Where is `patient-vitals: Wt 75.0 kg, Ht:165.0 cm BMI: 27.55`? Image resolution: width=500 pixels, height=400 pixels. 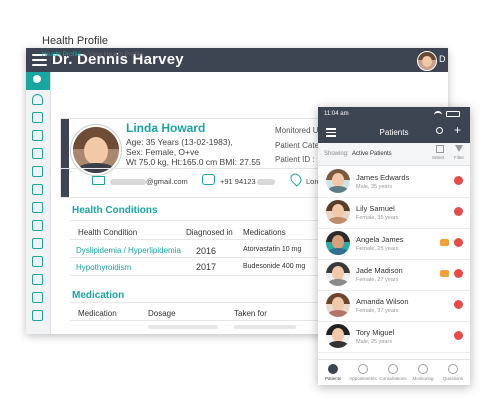 patient-vitals: Wt 75.0 kg, Ht:165.0 cm BMI: 27.55 is located at coordinates (193, 162).